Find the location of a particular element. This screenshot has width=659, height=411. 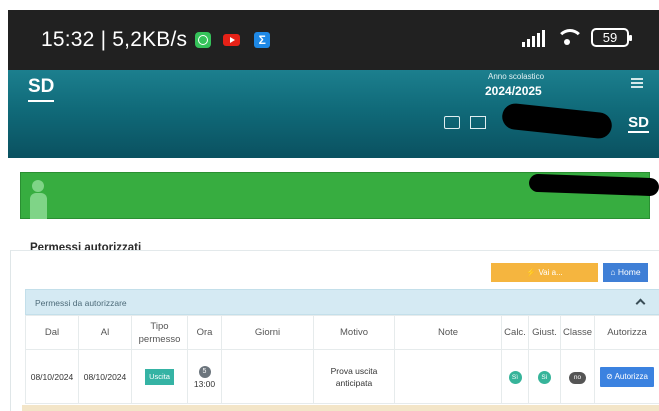

col-al: Al is located at coordinates (105, 332).